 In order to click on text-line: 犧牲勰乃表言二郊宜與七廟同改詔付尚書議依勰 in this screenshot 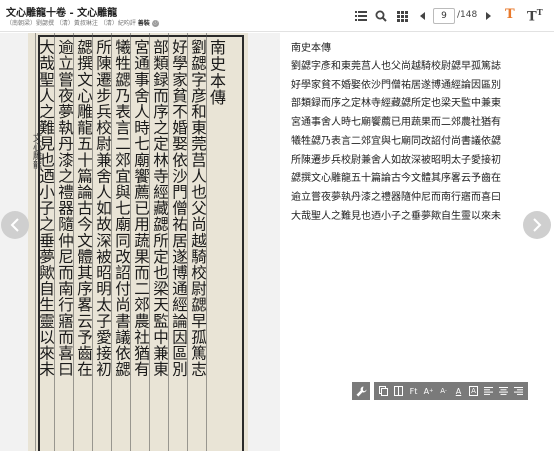, I will do `click(396, 141)`.